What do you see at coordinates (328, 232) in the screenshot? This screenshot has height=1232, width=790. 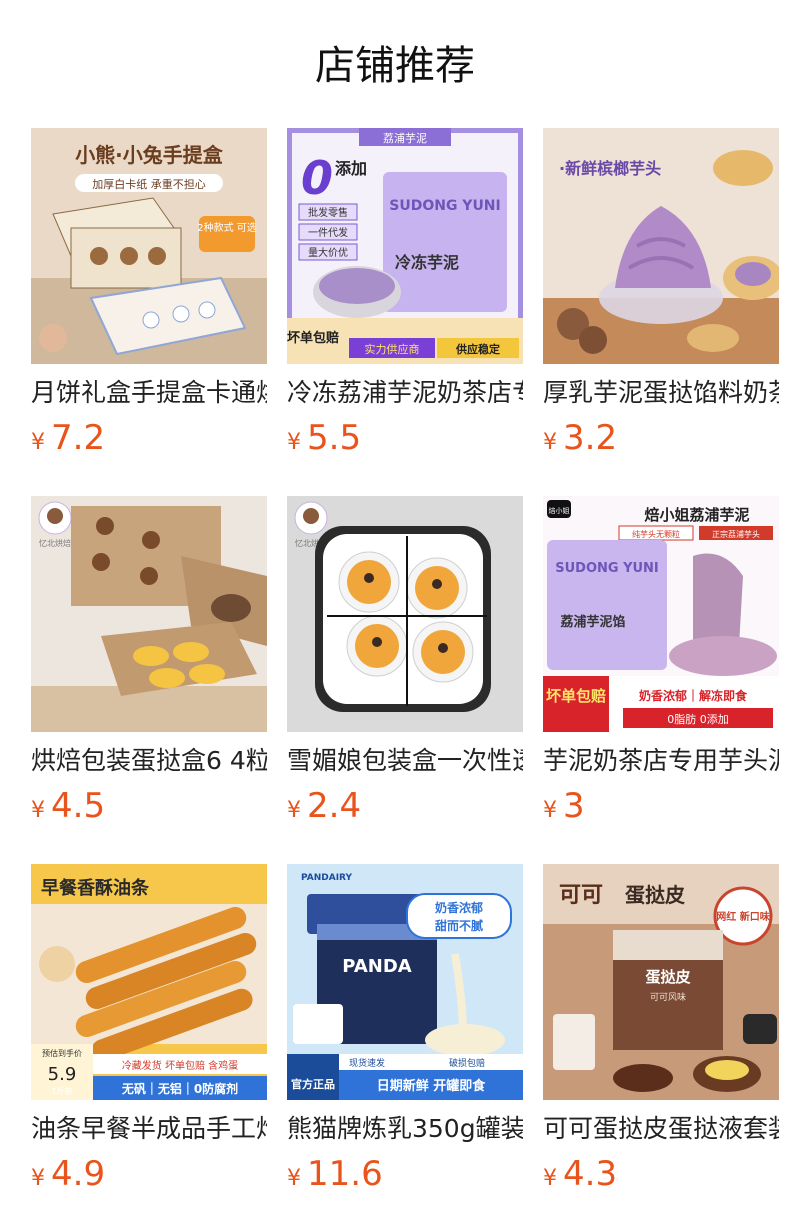 I see `image-tag: 一件代发` at bounding box center [328, 232].